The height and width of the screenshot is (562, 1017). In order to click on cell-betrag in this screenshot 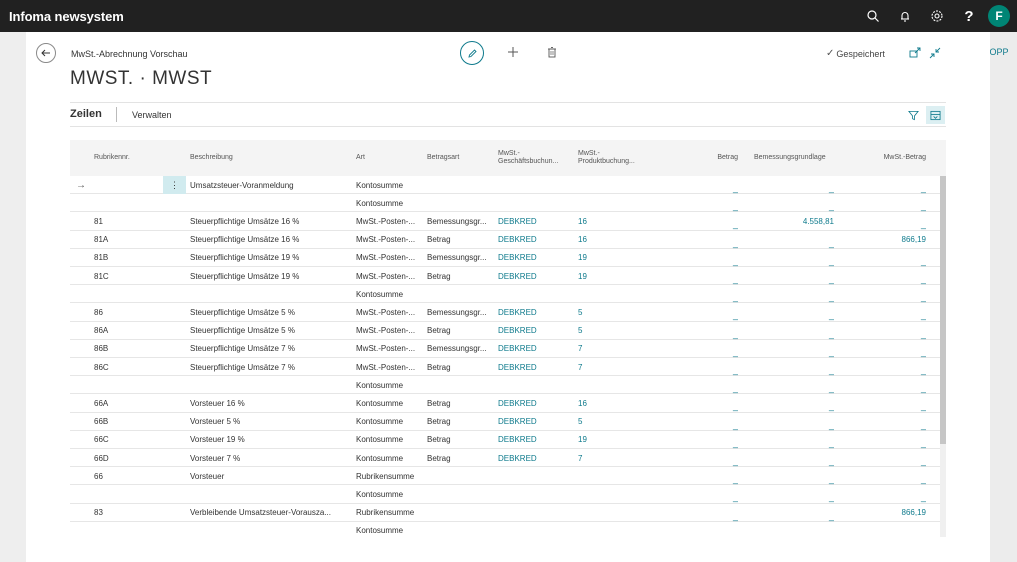, I will do `click(704, 529)`.